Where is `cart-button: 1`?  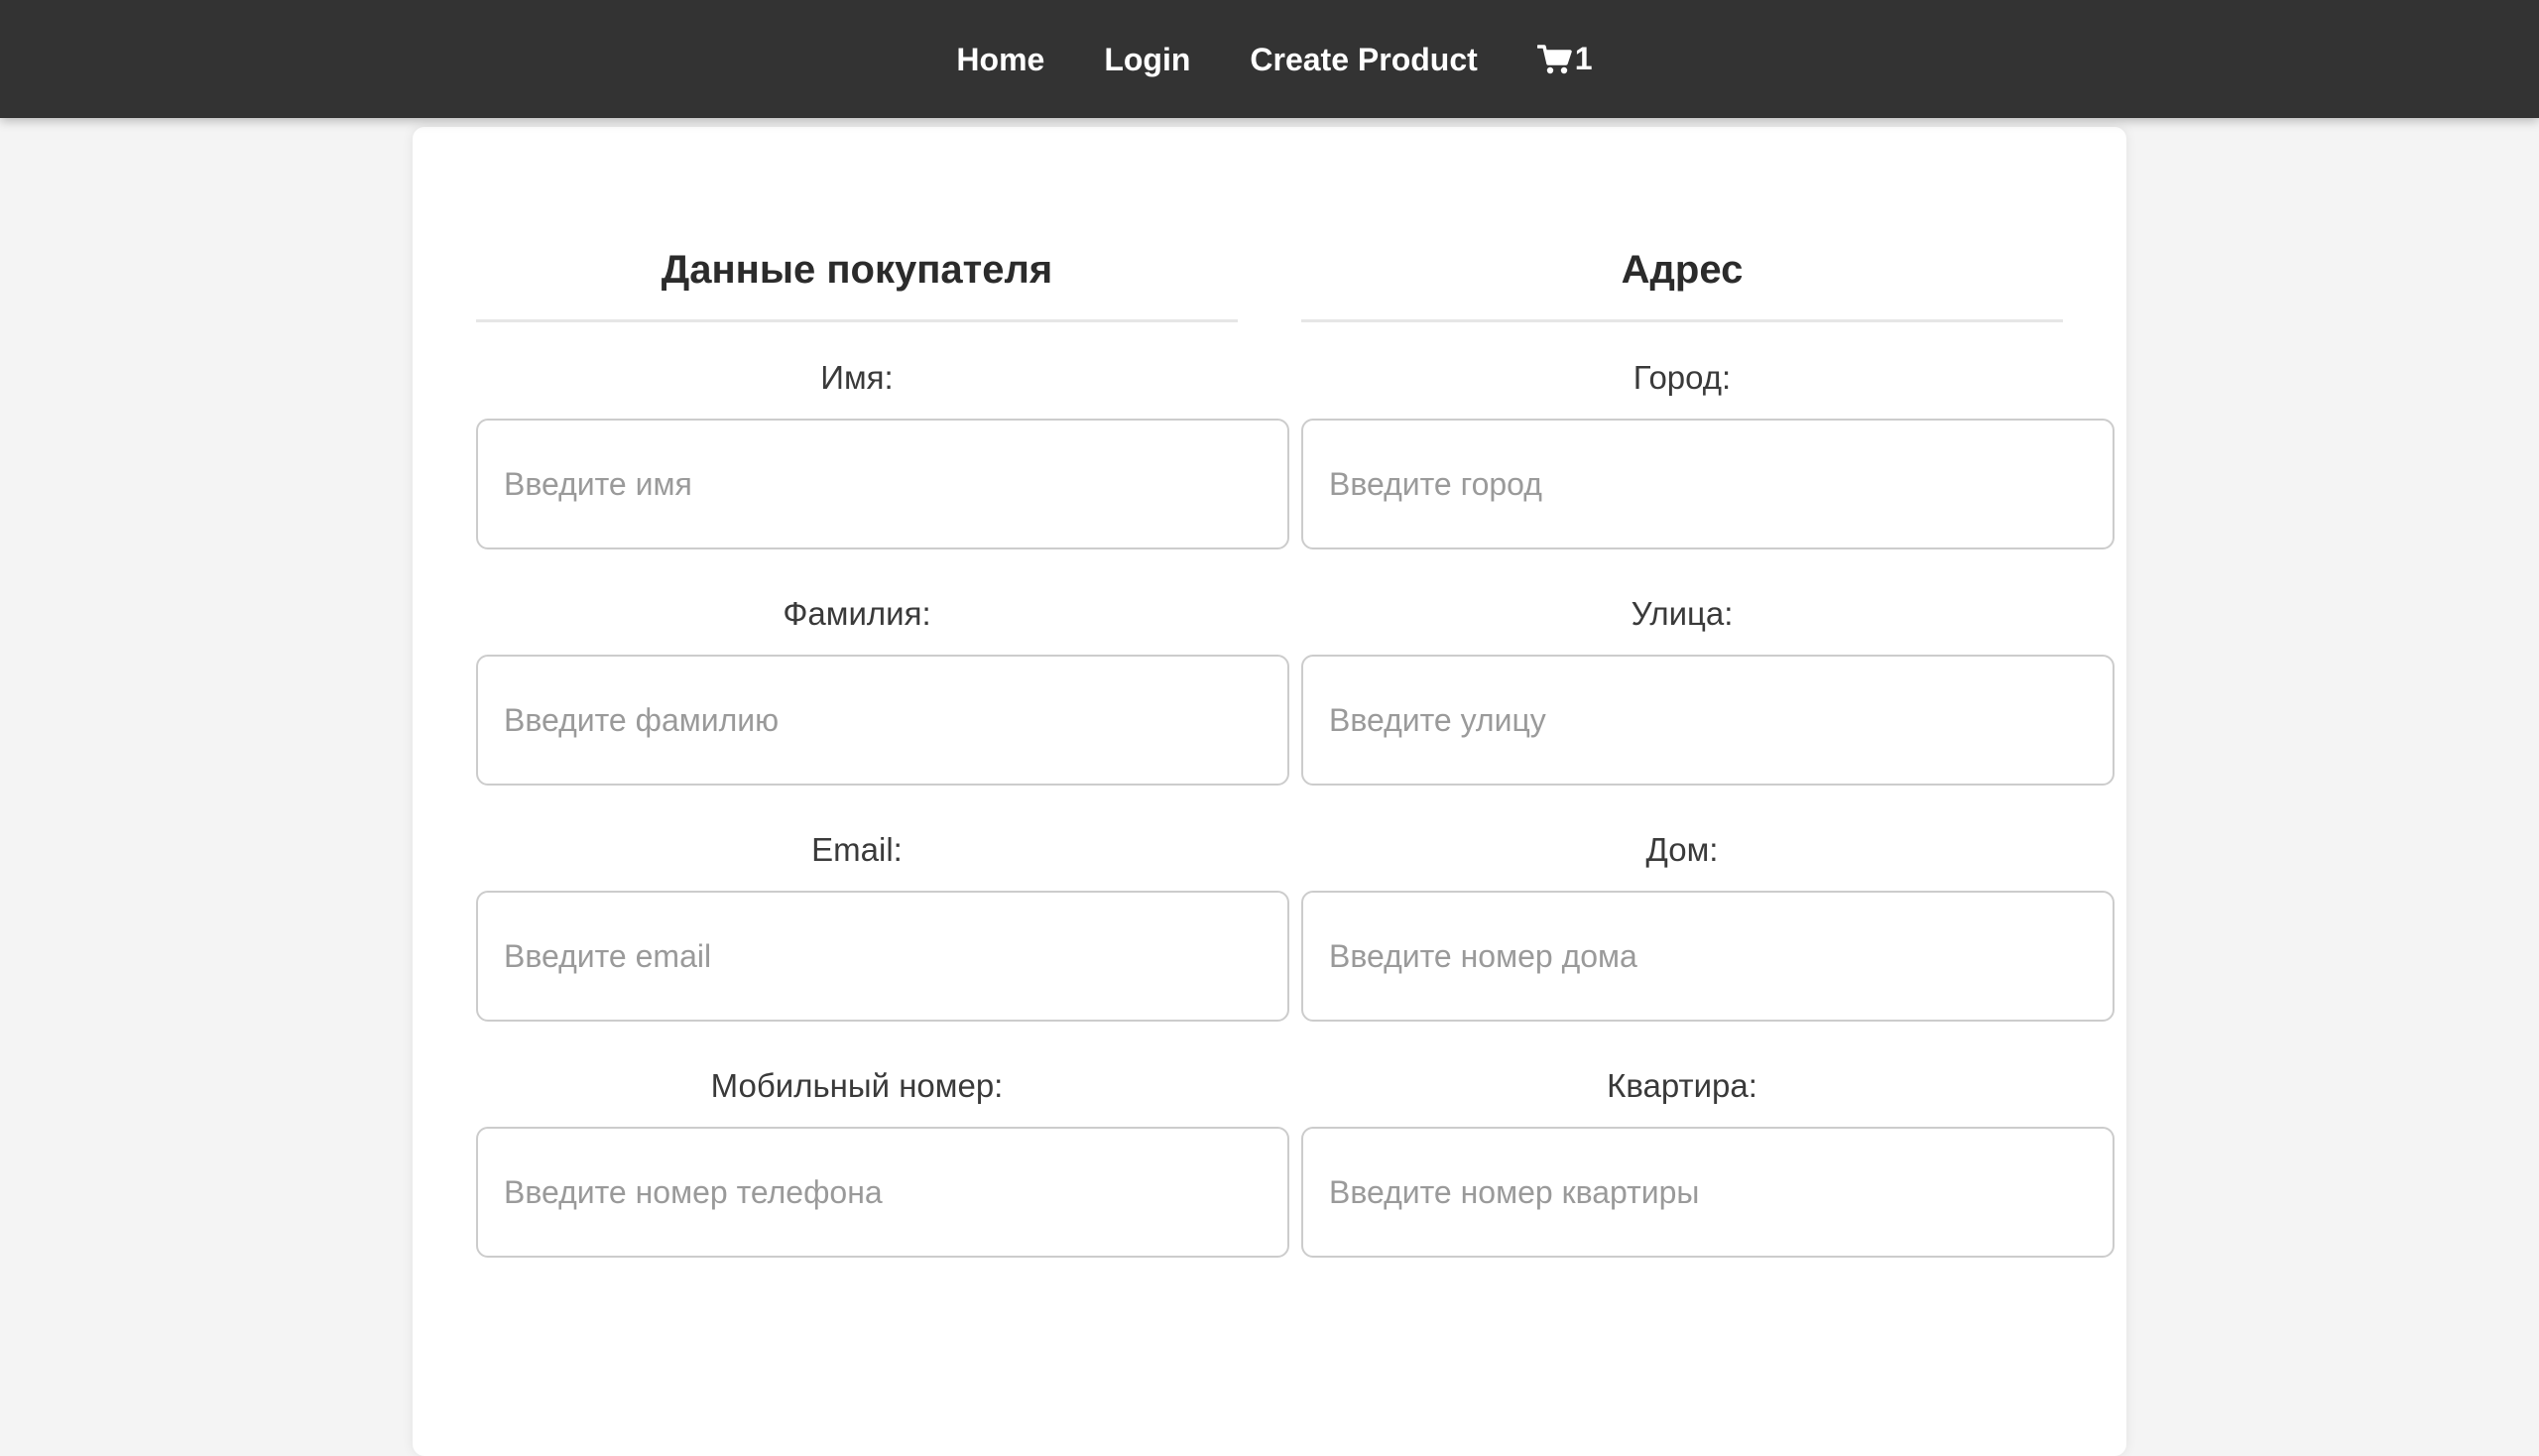
cart-button: 1 is located at coordinates (1565, 59).